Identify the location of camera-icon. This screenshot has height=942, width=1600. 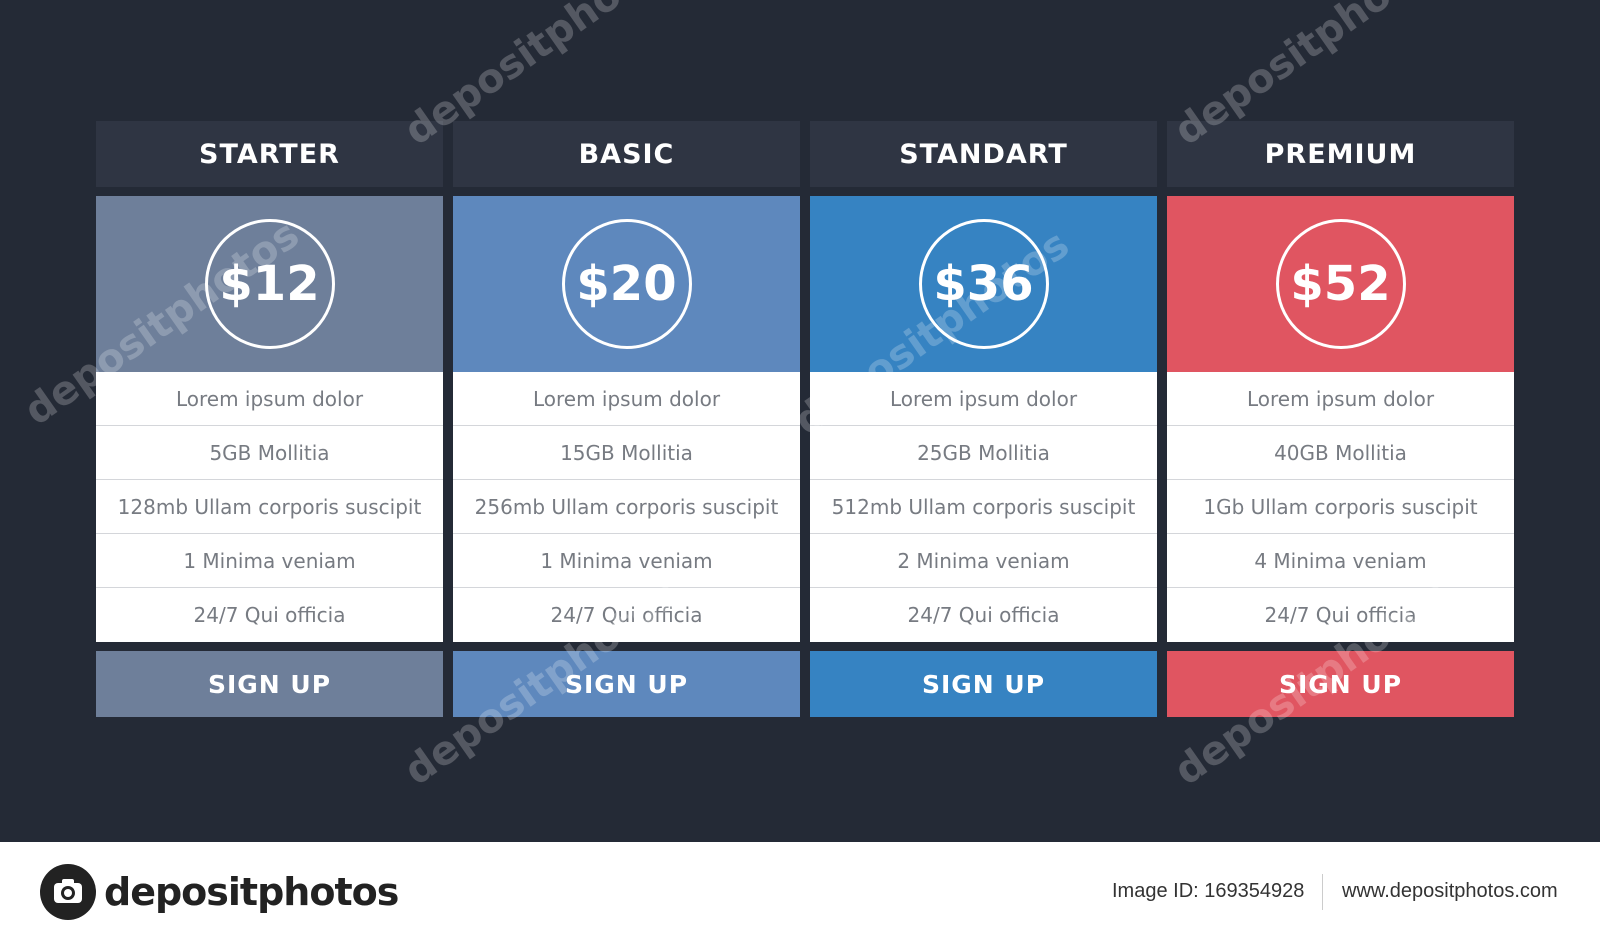
(68, 892).